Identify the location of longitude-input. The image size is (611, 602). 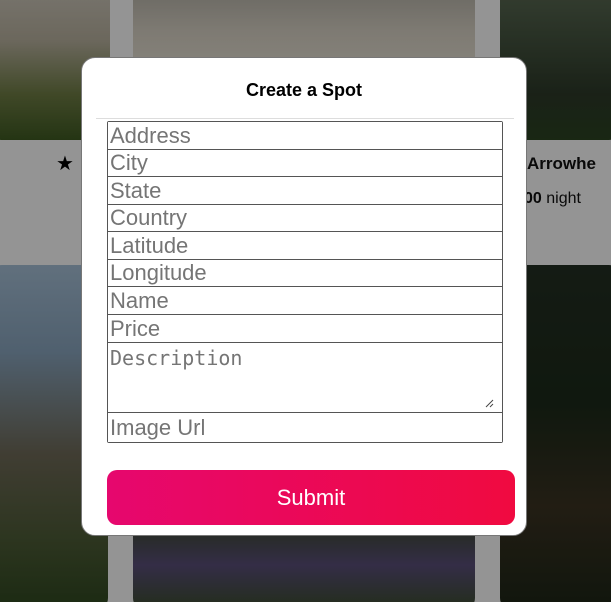
(305, 273).